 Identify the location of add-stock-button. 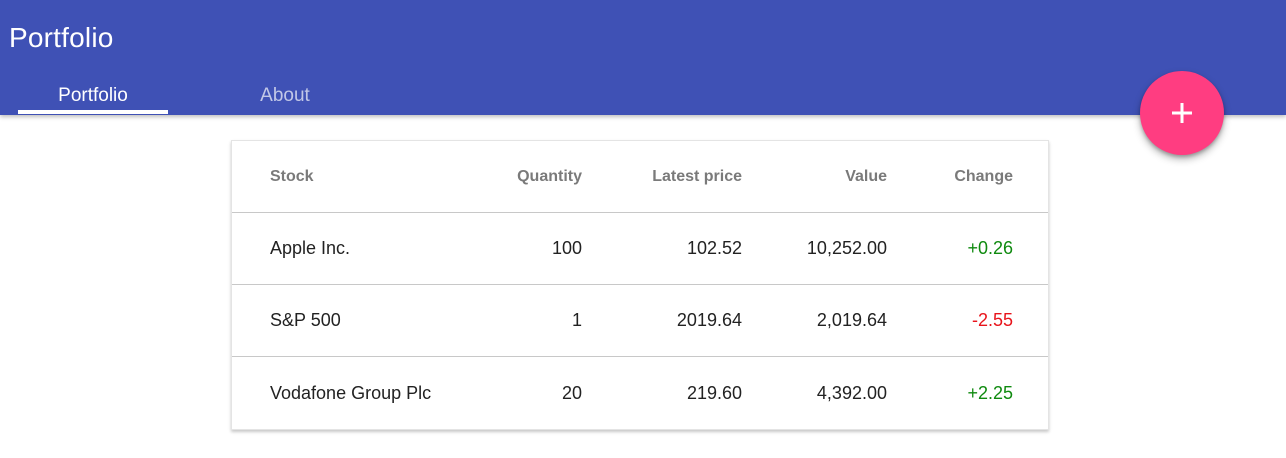
(1182, 113).